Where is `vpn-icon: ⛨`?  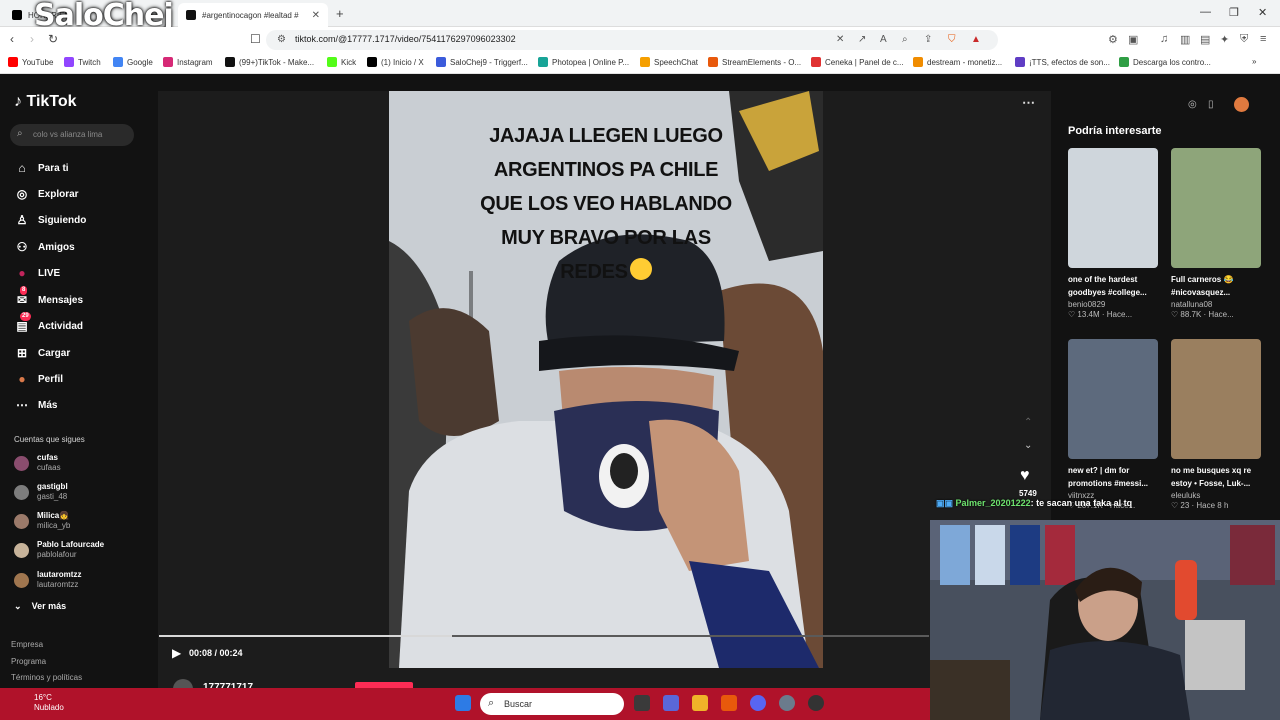 vpn-icon: ⛨ is located at coordinates (1244, 39).